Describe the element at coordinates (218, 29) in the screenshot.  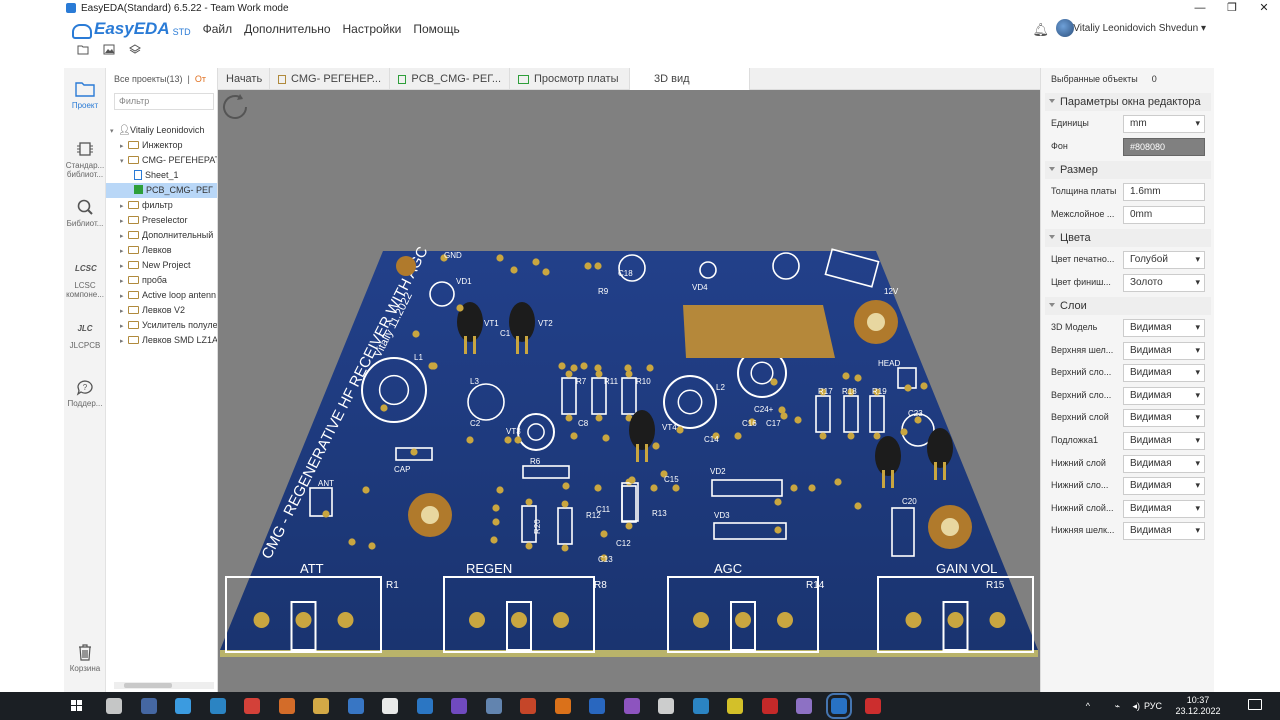
I see `menu-file: Файл` at that location.